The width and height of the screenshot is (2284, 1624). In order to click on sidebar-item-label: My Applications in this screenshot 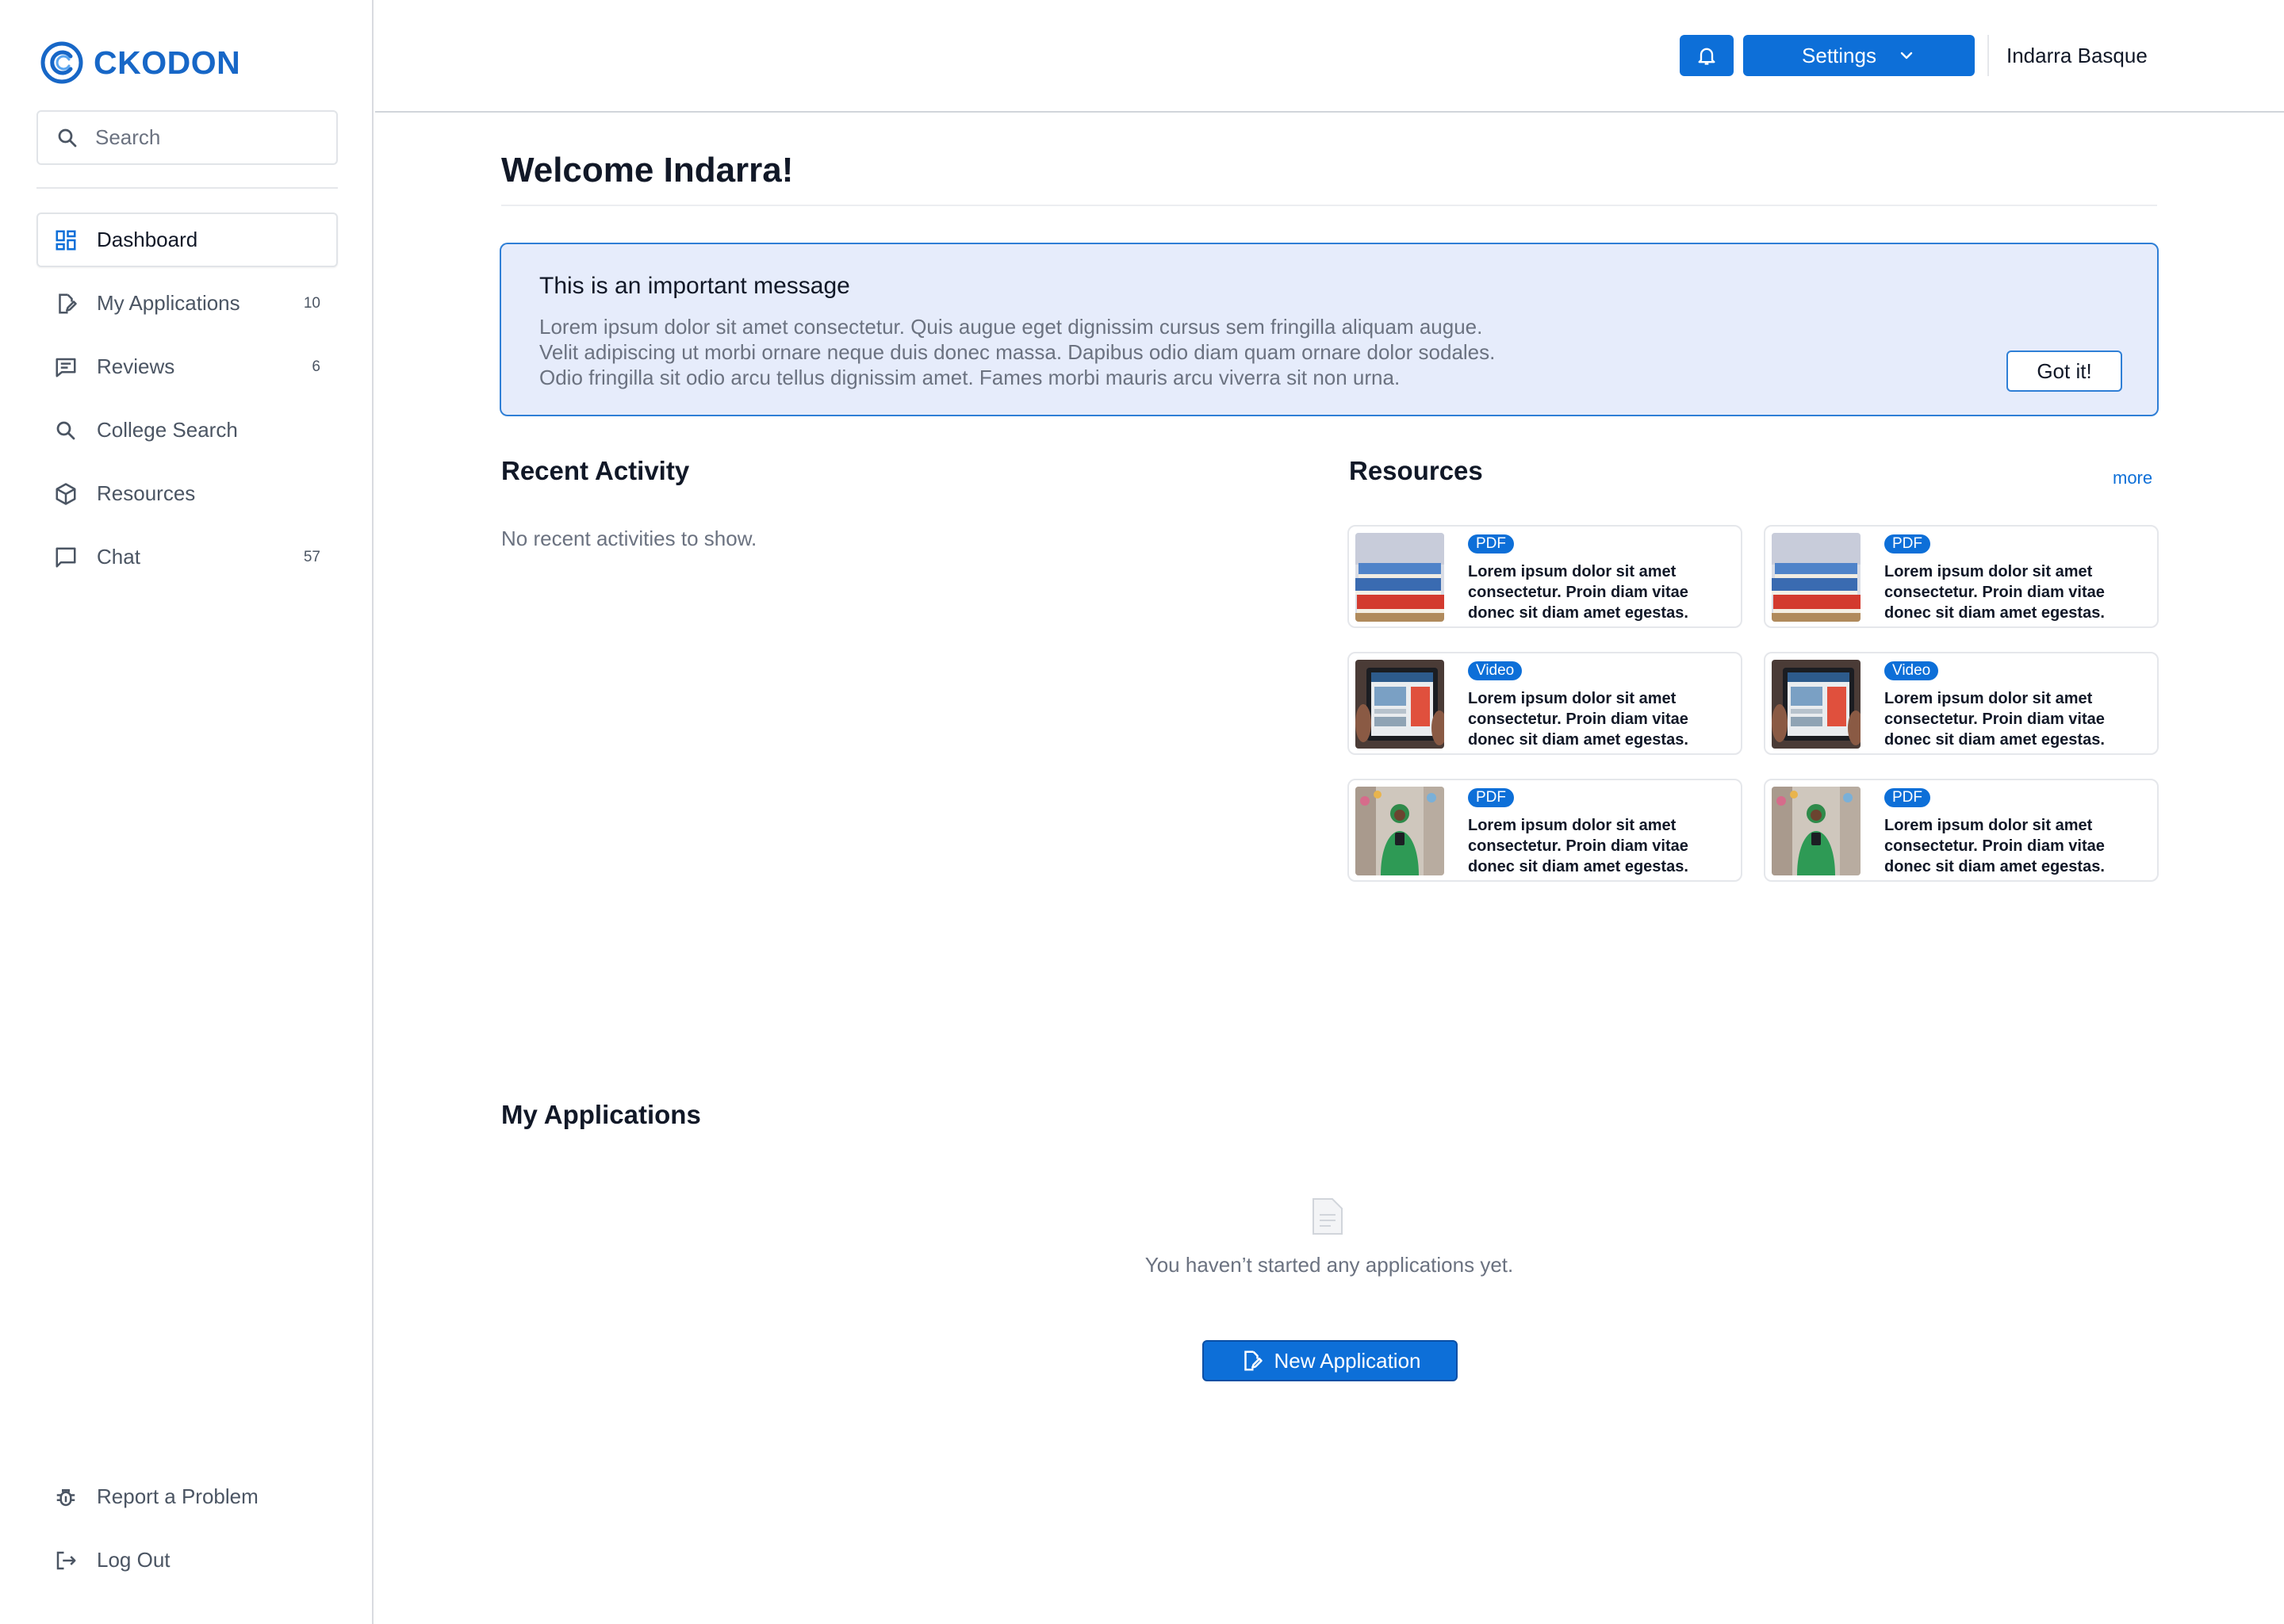, I will do `click(168, 303)`.